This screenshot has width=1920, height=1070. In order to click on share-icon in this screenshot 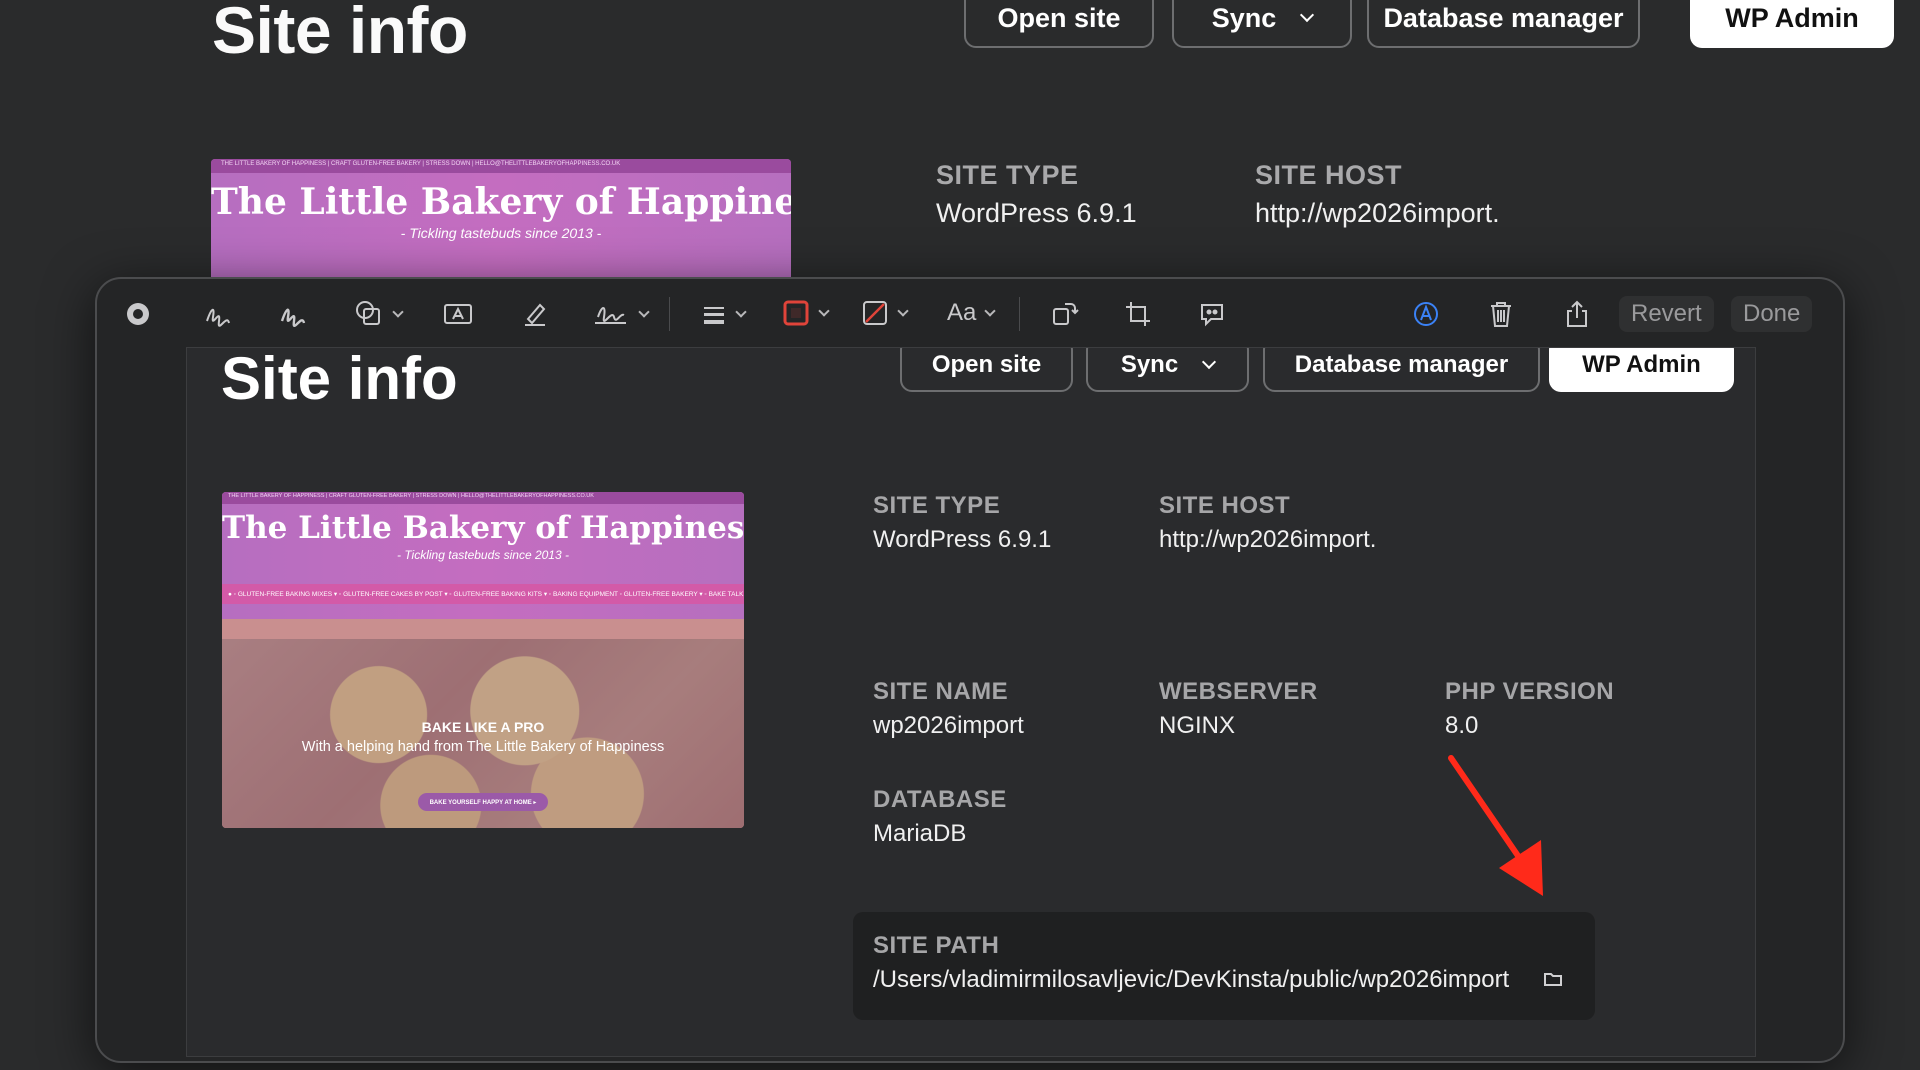, I will do `click(1577, 314)`.